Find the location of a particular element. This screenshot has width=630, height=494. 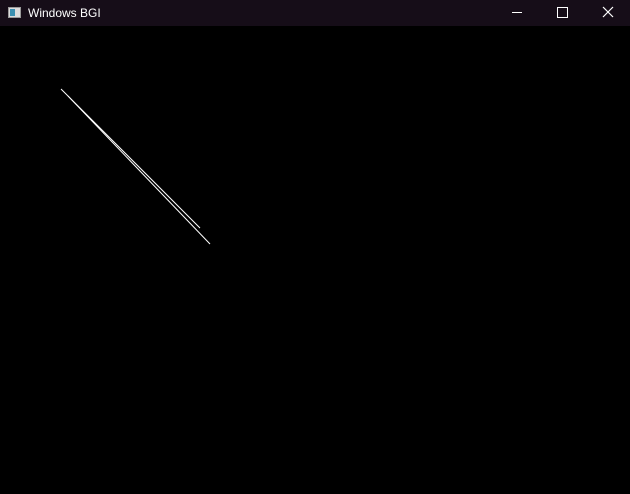

close-icon is located at coordinates (608, 12).